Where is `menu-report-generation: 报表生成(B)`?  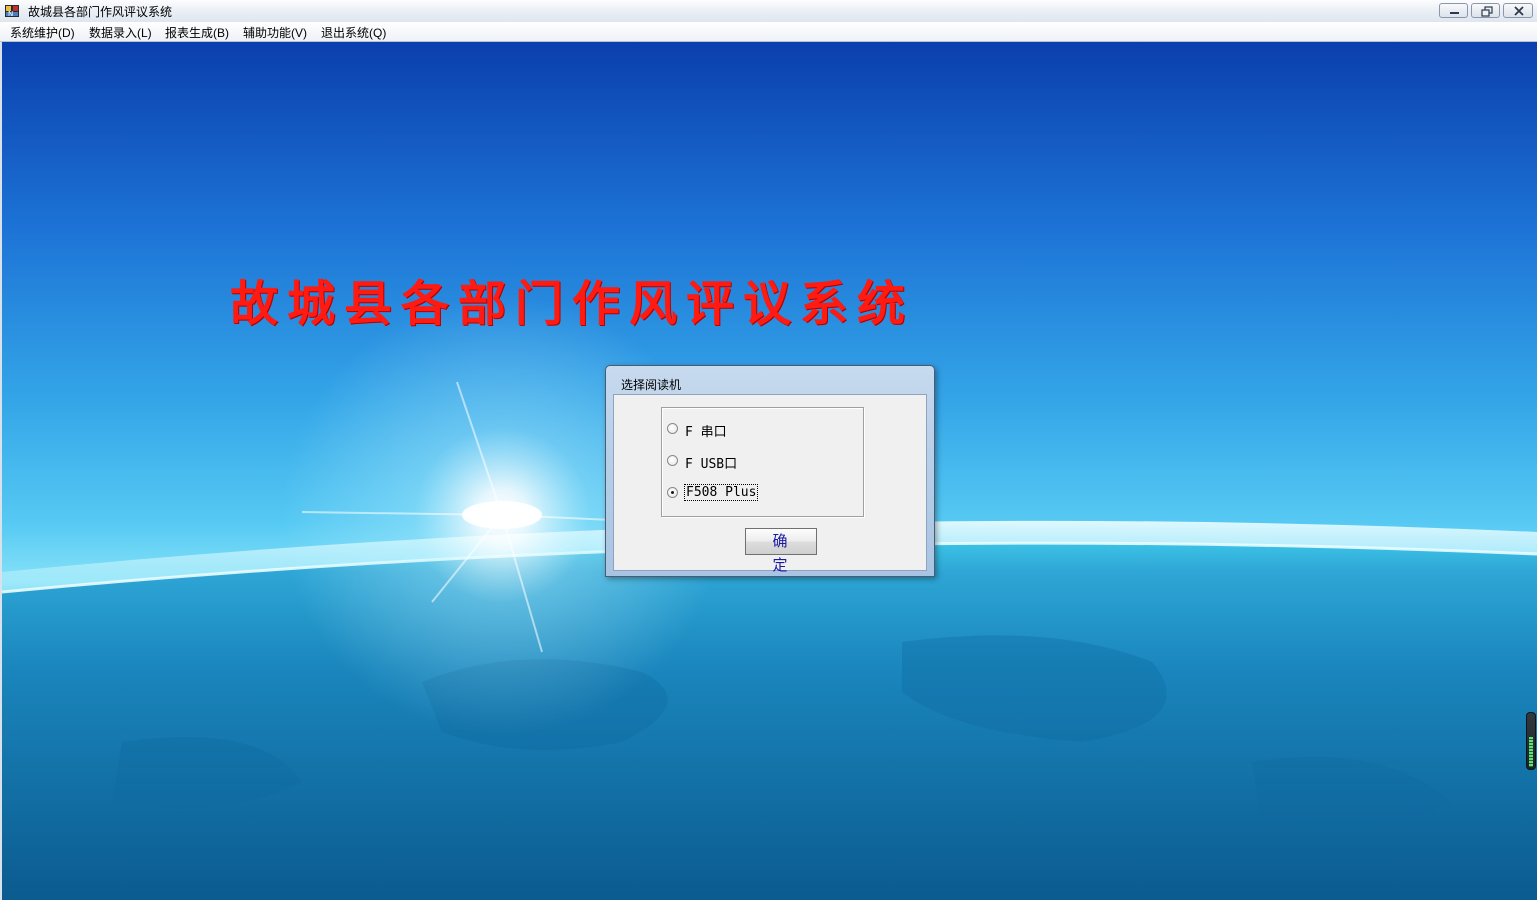 menu-report-generation: 报表生成(B) is located at coordinates (197, 32).